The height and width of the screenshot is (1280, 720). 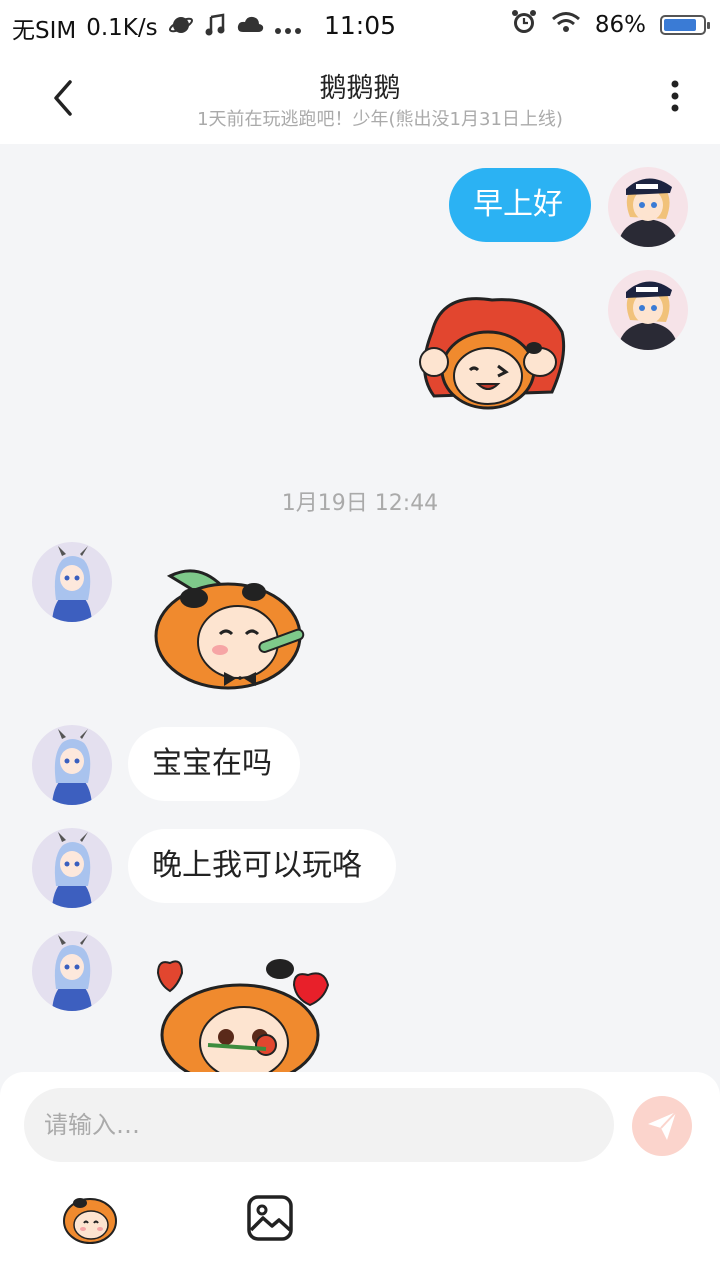 I want to click on waving-character-sticker-icon, so click(x=492, y=353).